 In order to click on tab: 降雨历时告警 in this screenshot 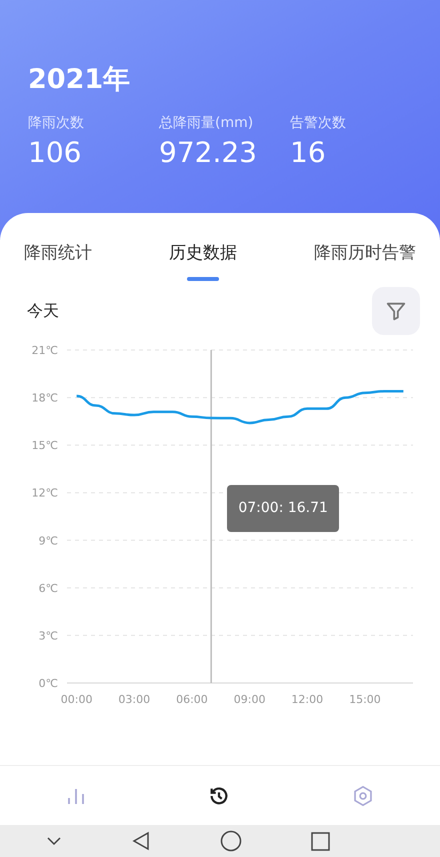, I will do `click(365, 261)`.